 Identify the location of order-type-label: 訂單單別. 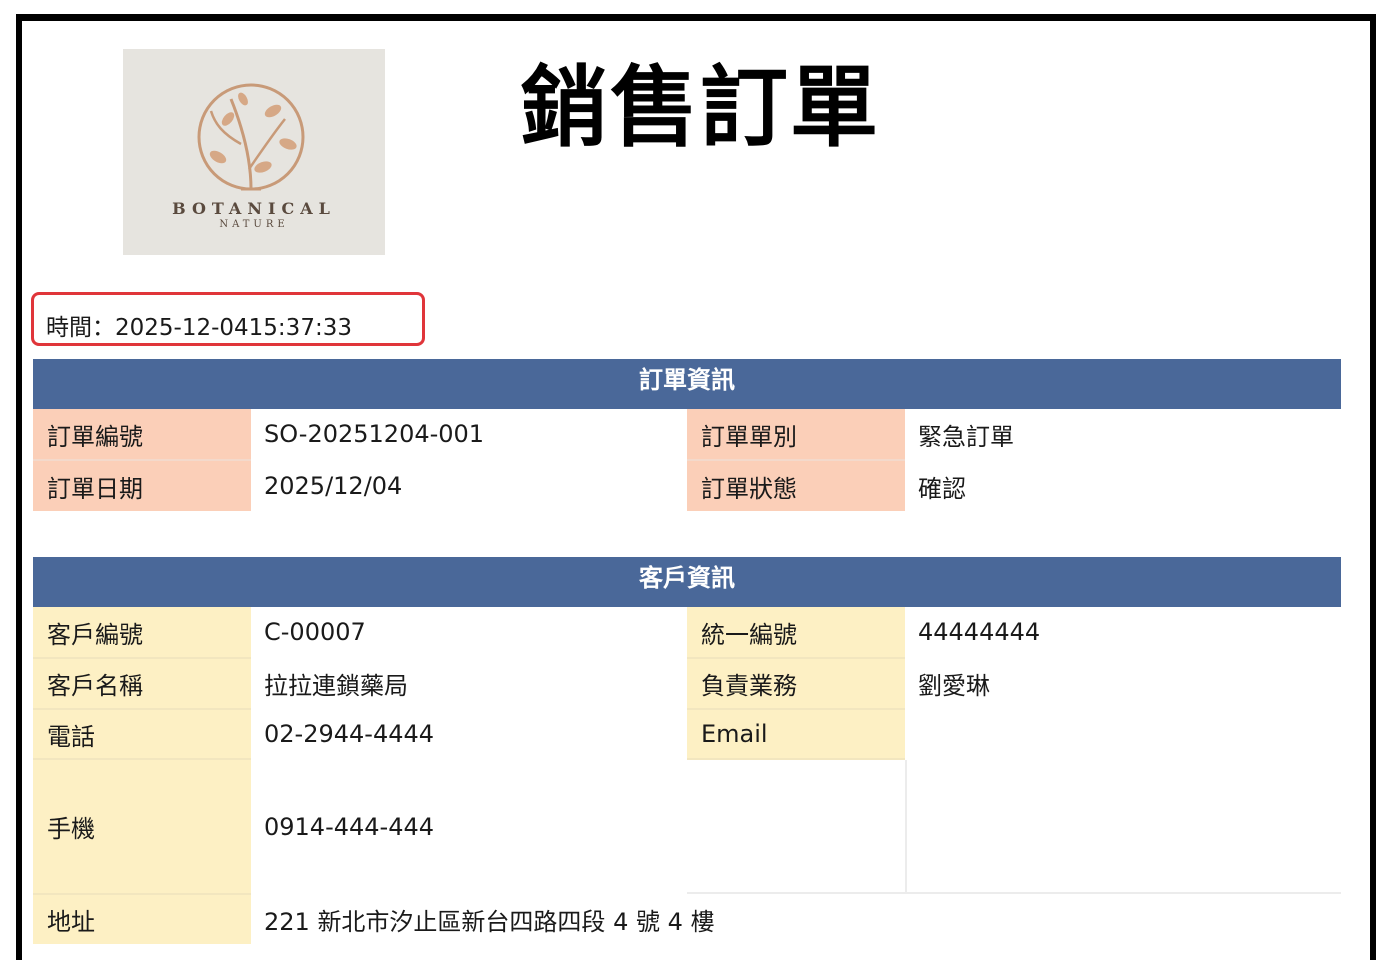
(796, 434).